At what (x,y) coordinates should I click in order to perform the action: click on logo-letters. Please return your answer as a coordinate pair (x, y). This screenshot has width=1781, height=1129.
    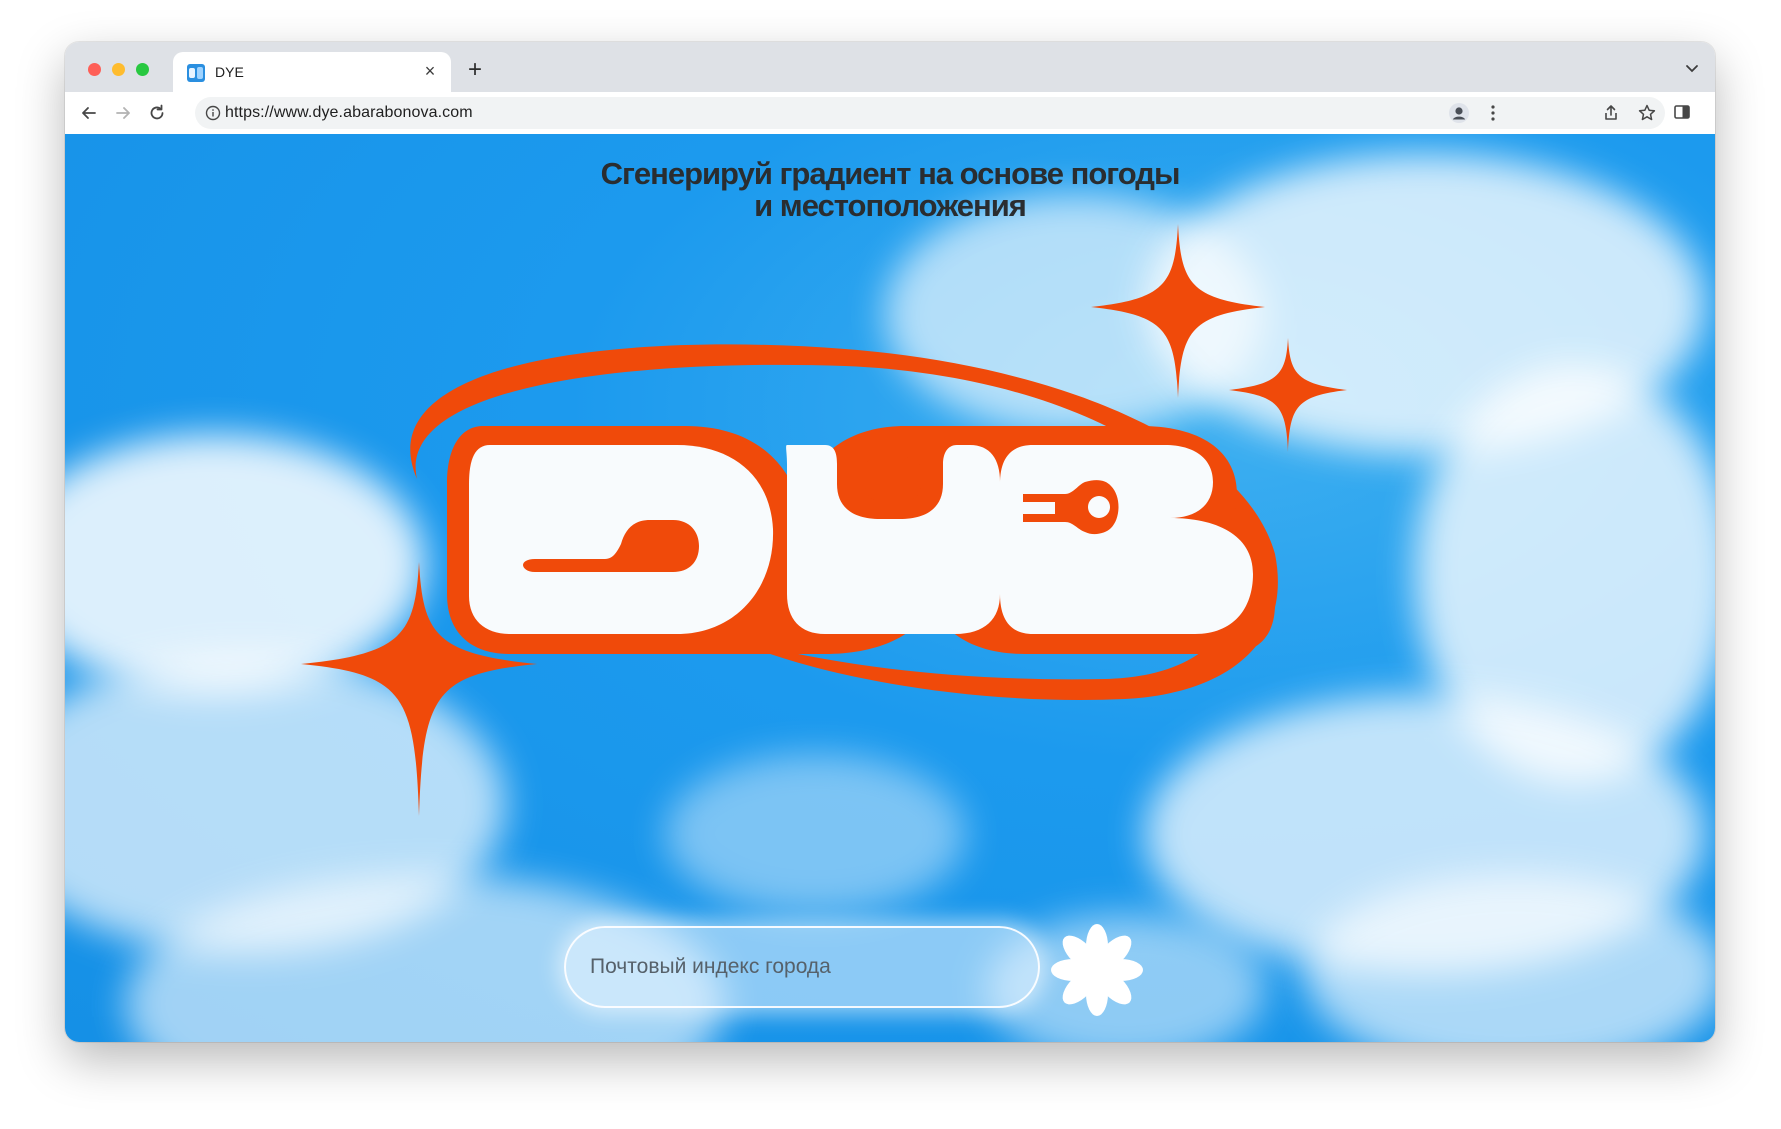
    Looking at the image, I should click on (861, 540).